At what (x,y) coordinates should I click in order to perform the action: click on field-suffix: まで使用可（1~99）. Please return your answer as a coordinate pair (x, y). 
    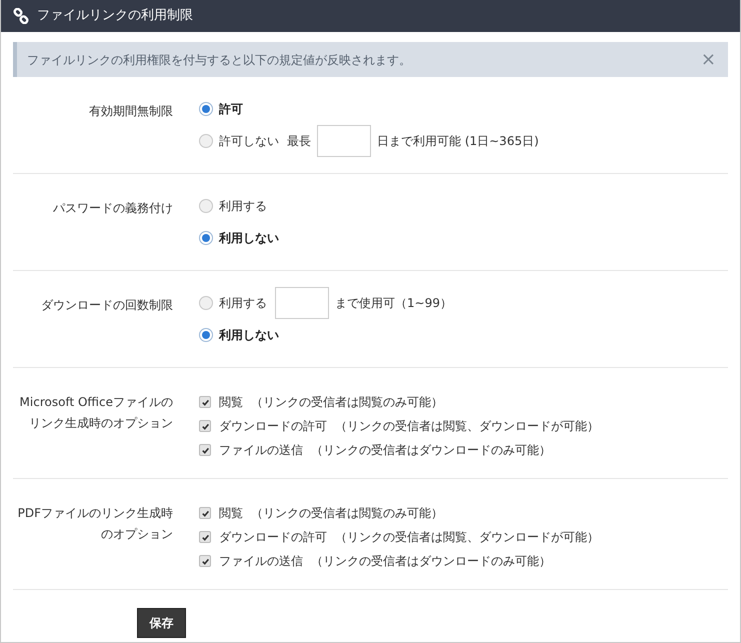
    Looking at the image, I should click on (393, 303).